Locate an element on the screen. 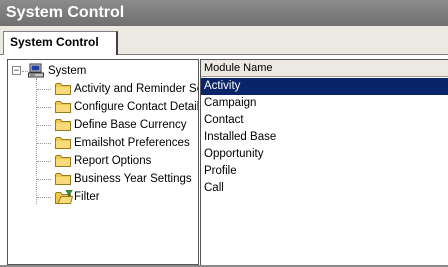 This screenshot has width=448, height=267. tree-node-label: Configure Contact Detail is located at coordinates (136, 107).